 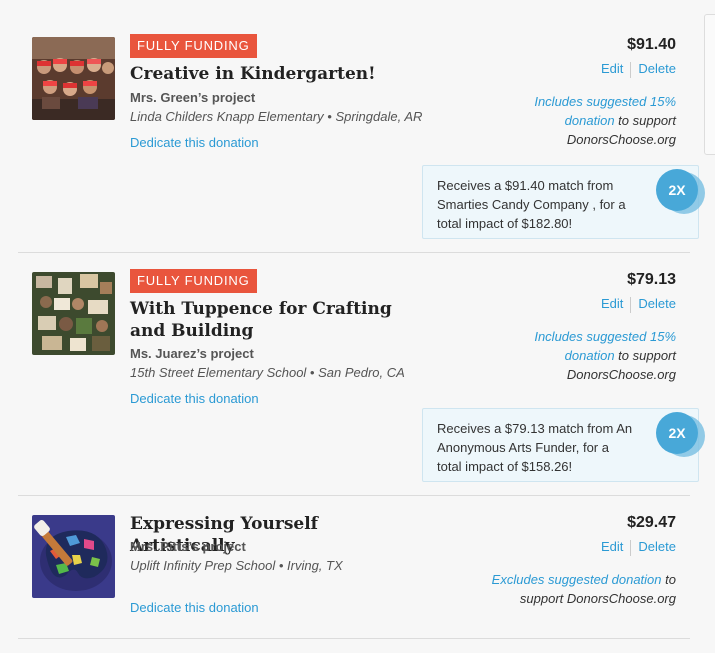 I want to click on teacher-name: Ms. Juarez’s project, so click(x=192, y=353).